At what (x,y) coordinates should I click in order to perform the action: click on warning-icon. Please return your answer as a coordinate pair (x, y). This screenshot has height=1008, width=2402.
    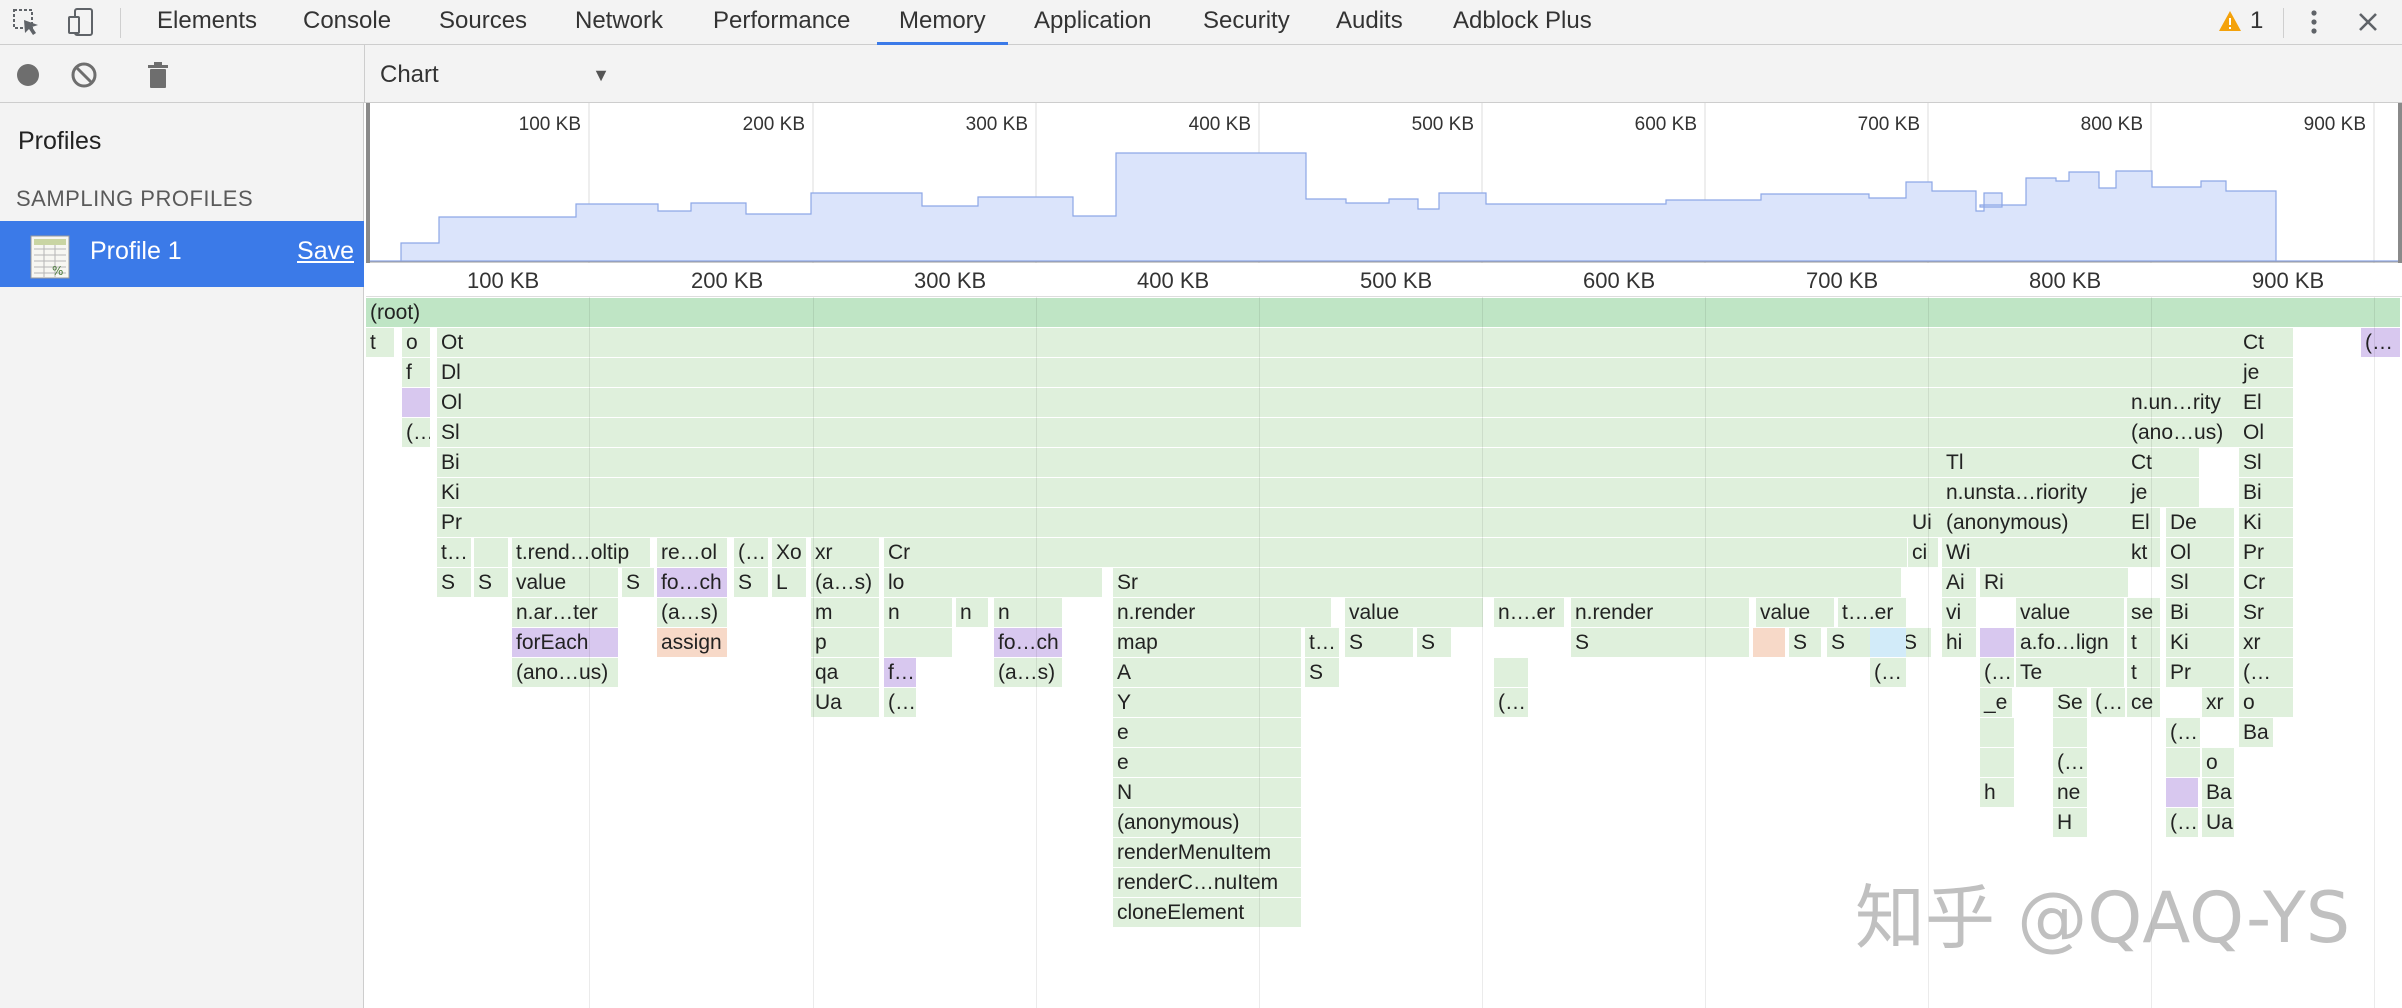
    Looking at the image, I should click on (2230, 23).